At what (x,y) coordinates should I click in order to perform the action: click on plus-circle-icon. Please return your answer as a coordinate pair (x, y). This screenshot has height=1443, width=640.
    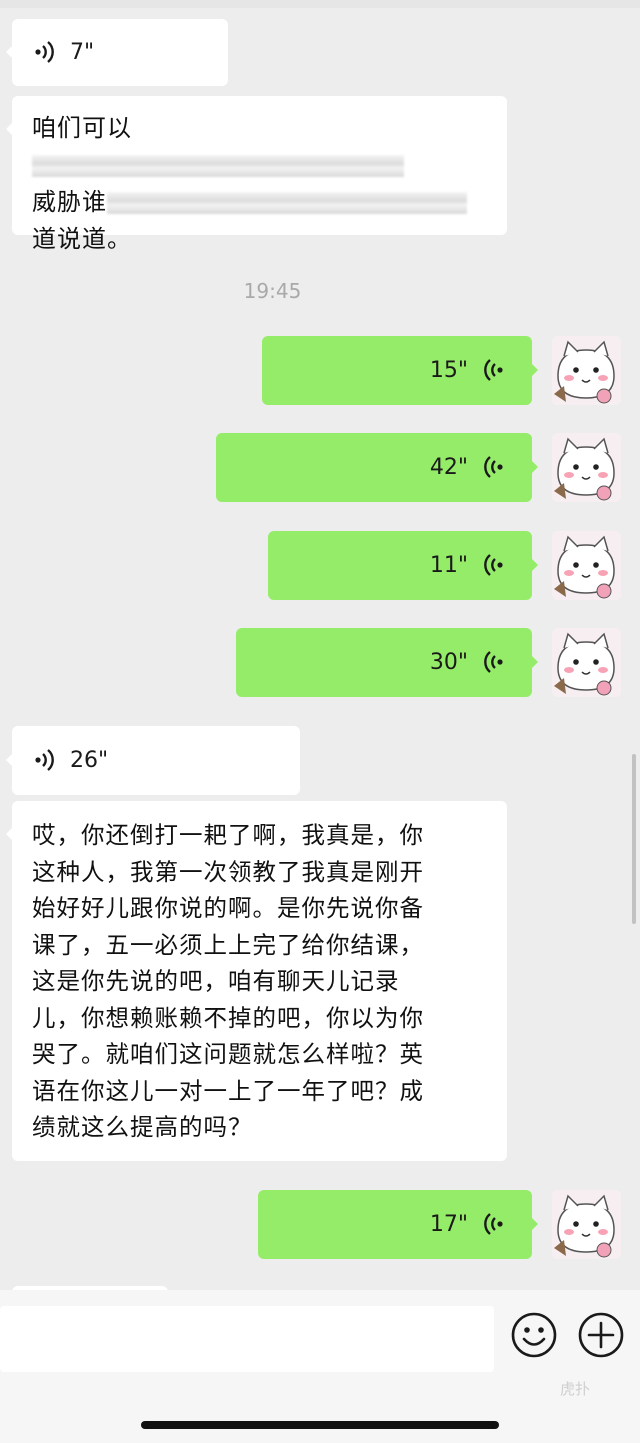
    Looking at the image, I should click on (601, 1335).